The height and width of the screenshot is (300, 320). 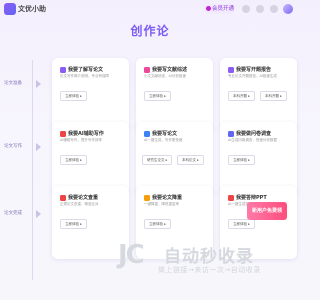 What do you see at coordinates (165, 134) in the screenshot?
I see `card-title: 我要写论文` at bounding box center [165, 134].